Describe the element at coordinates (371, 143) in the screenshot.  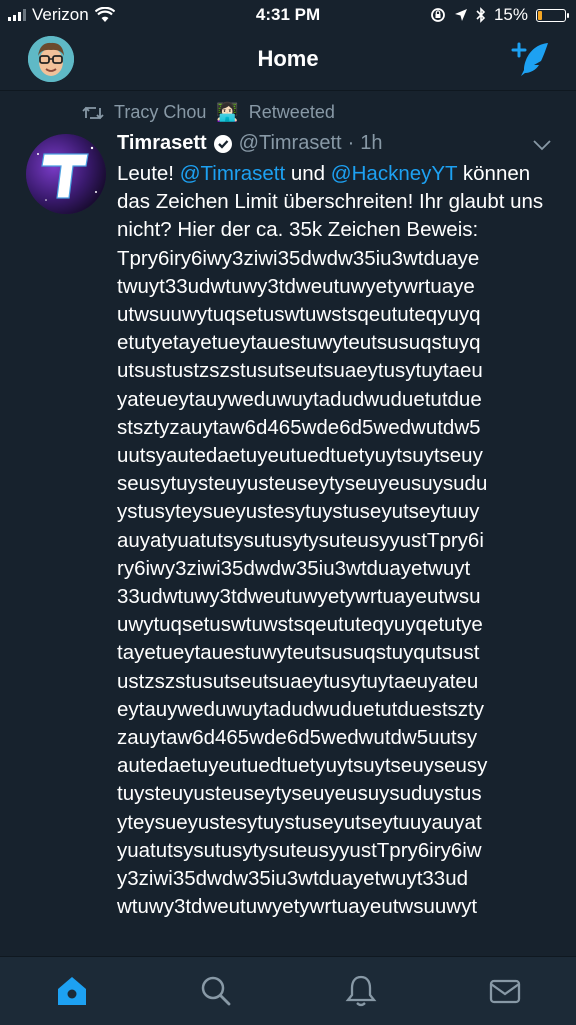
I see `tweet-timestamp: 1h` at that location.